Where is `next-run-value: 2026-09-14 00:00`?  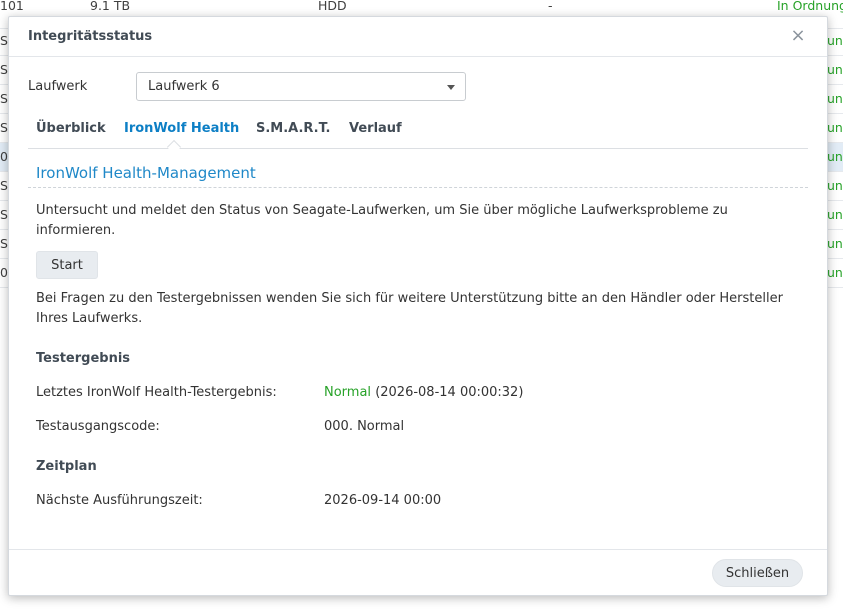
next-run-value: 2026-09-14 00:00 is located at coordinates (383, 500).